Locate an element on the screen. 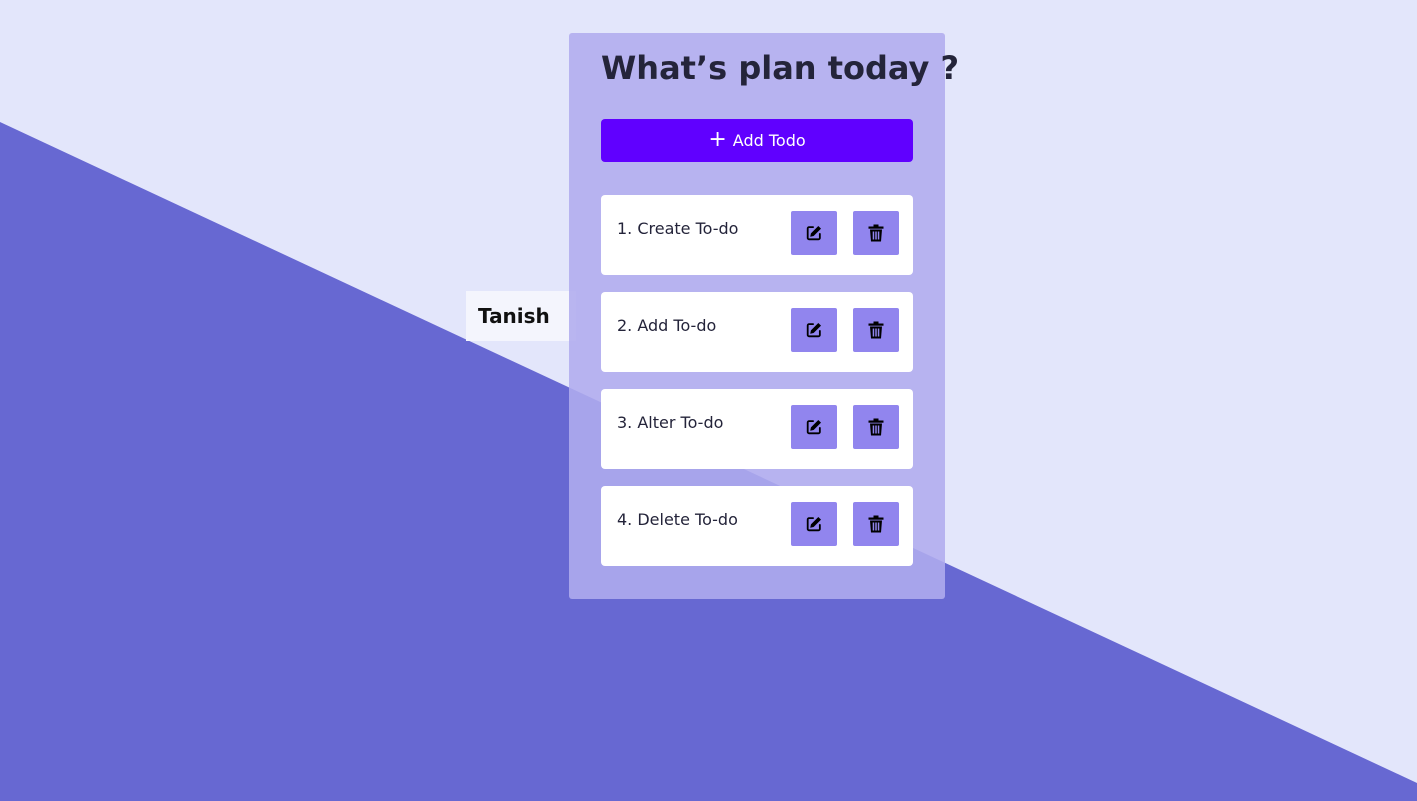 This screenshot has width=1417, height=801. todo-text: 3. Alter To-do is located at coordinates (670, 422).